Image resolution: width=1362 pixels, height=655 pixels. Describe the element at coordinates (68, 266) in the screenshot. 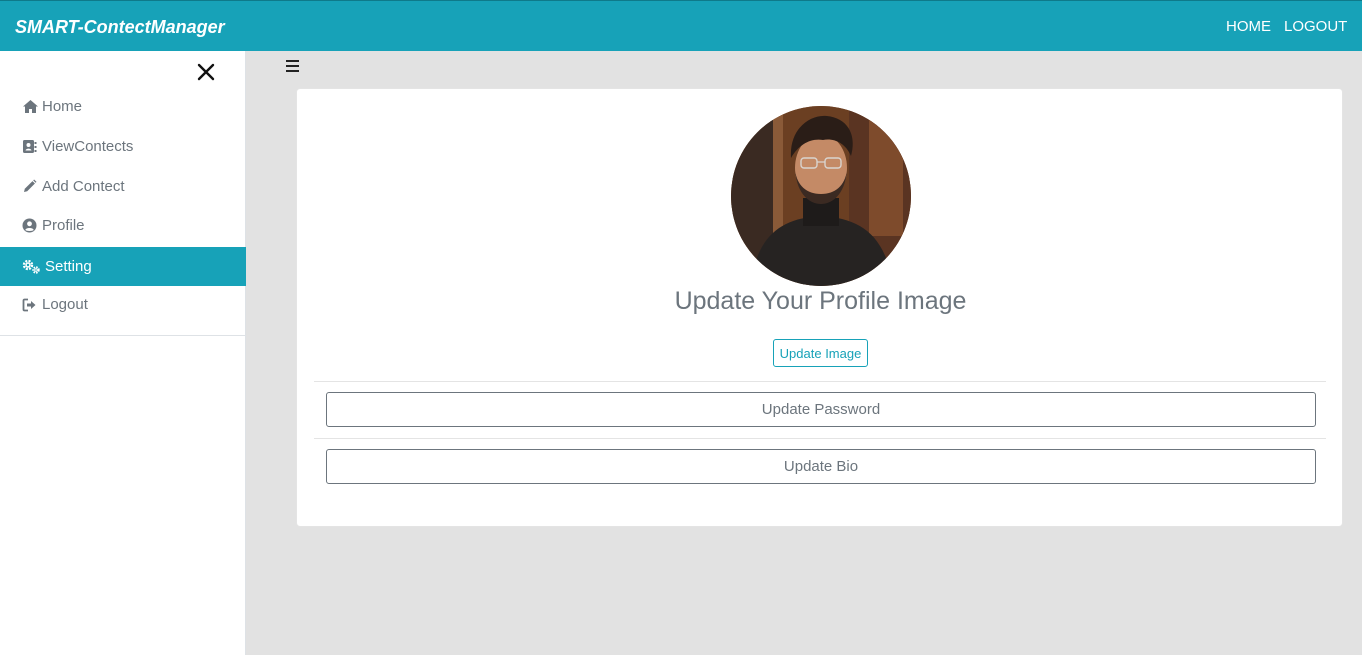

I see `sidebar-item-label: Setting` at that location.